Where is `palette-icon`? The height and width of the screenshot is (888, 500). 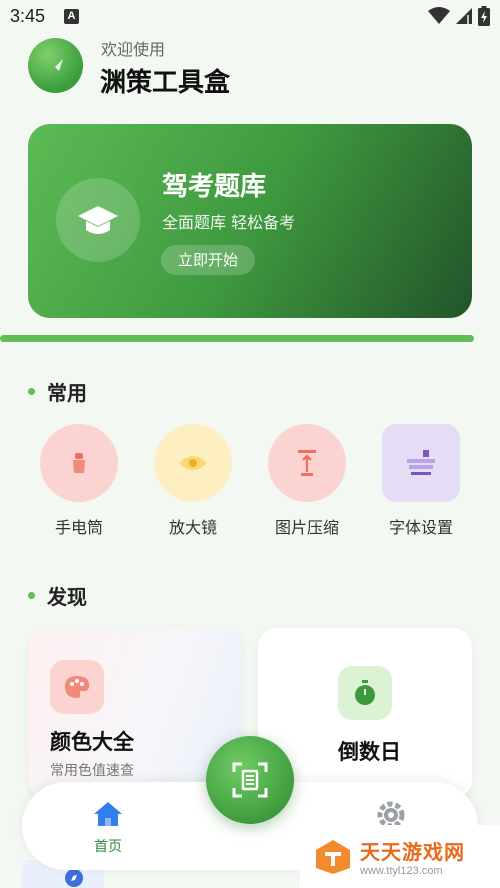
palette-icon is located at coordinates (77, 687).